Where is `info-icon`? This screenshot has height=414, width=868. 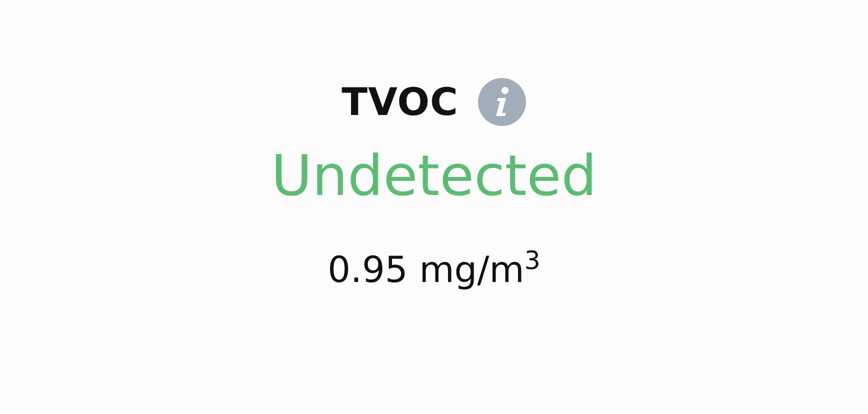 info-icon is located at coordinates (502, 102).